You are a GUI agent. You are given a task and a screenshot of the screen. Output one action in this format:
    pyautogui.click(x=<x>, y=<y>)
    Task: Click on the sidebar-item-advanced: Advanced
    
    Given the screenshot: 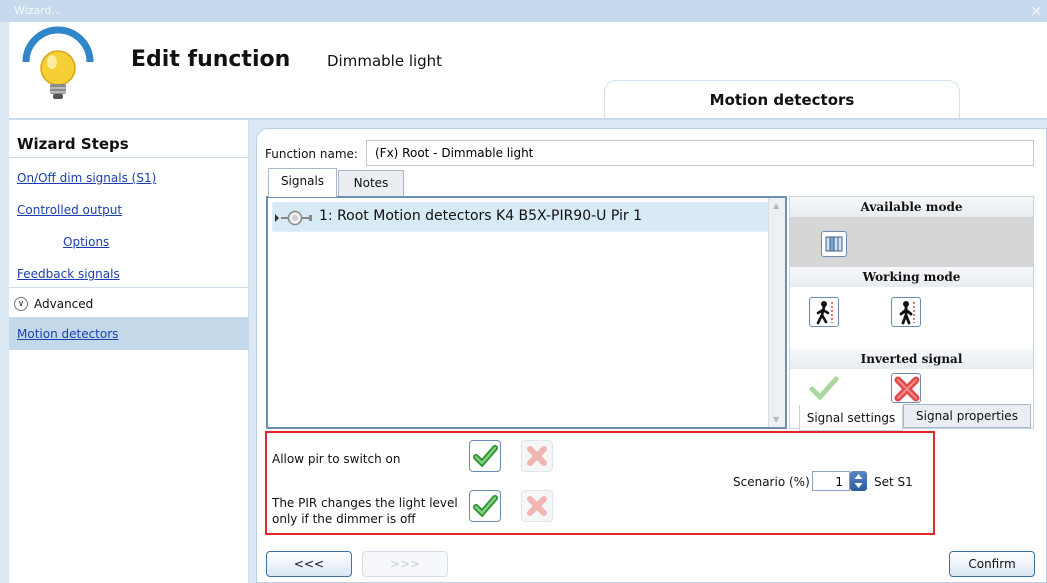 What is the action you would take?
    pyautogui.click(x=63, y=304)
    